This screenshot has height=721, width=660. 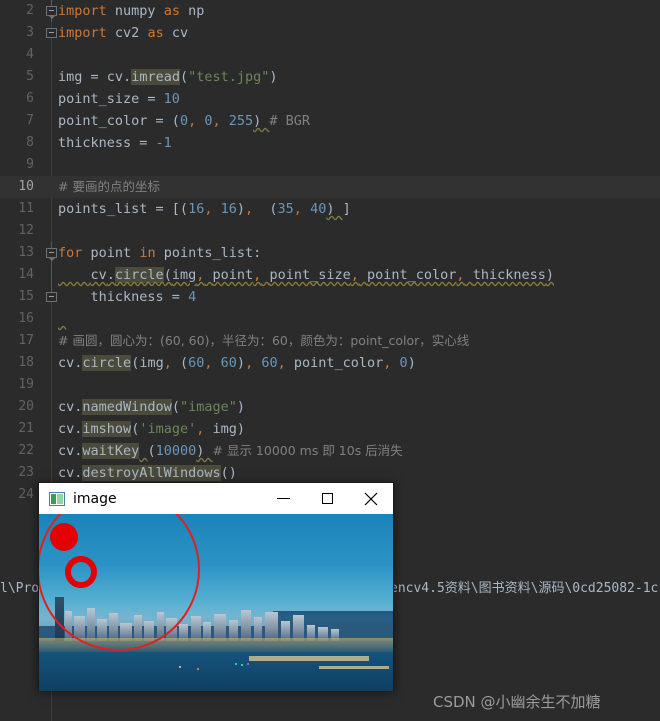 I want to click on line-number: 6, so click(x=30, y=98).